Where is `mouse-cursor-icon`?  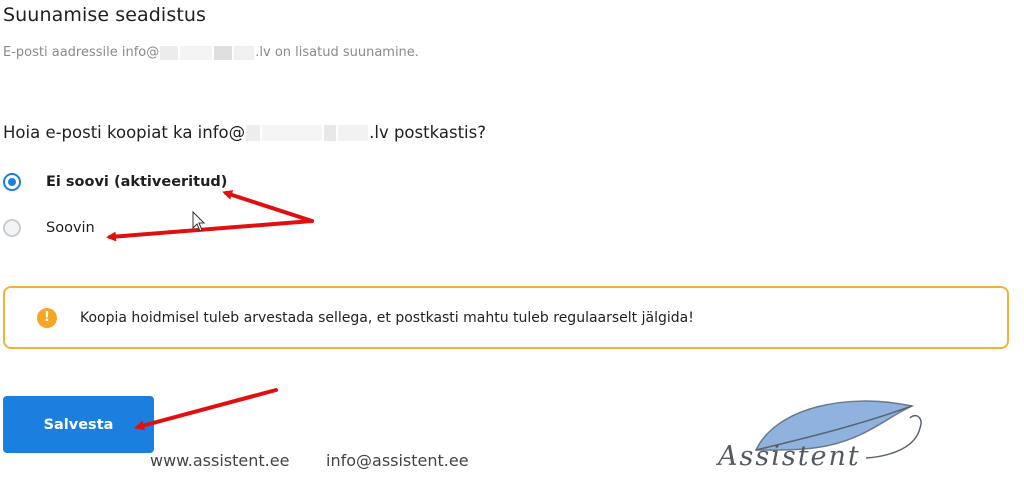 mouse-cursor-icon is located at coordinates (199, 221).